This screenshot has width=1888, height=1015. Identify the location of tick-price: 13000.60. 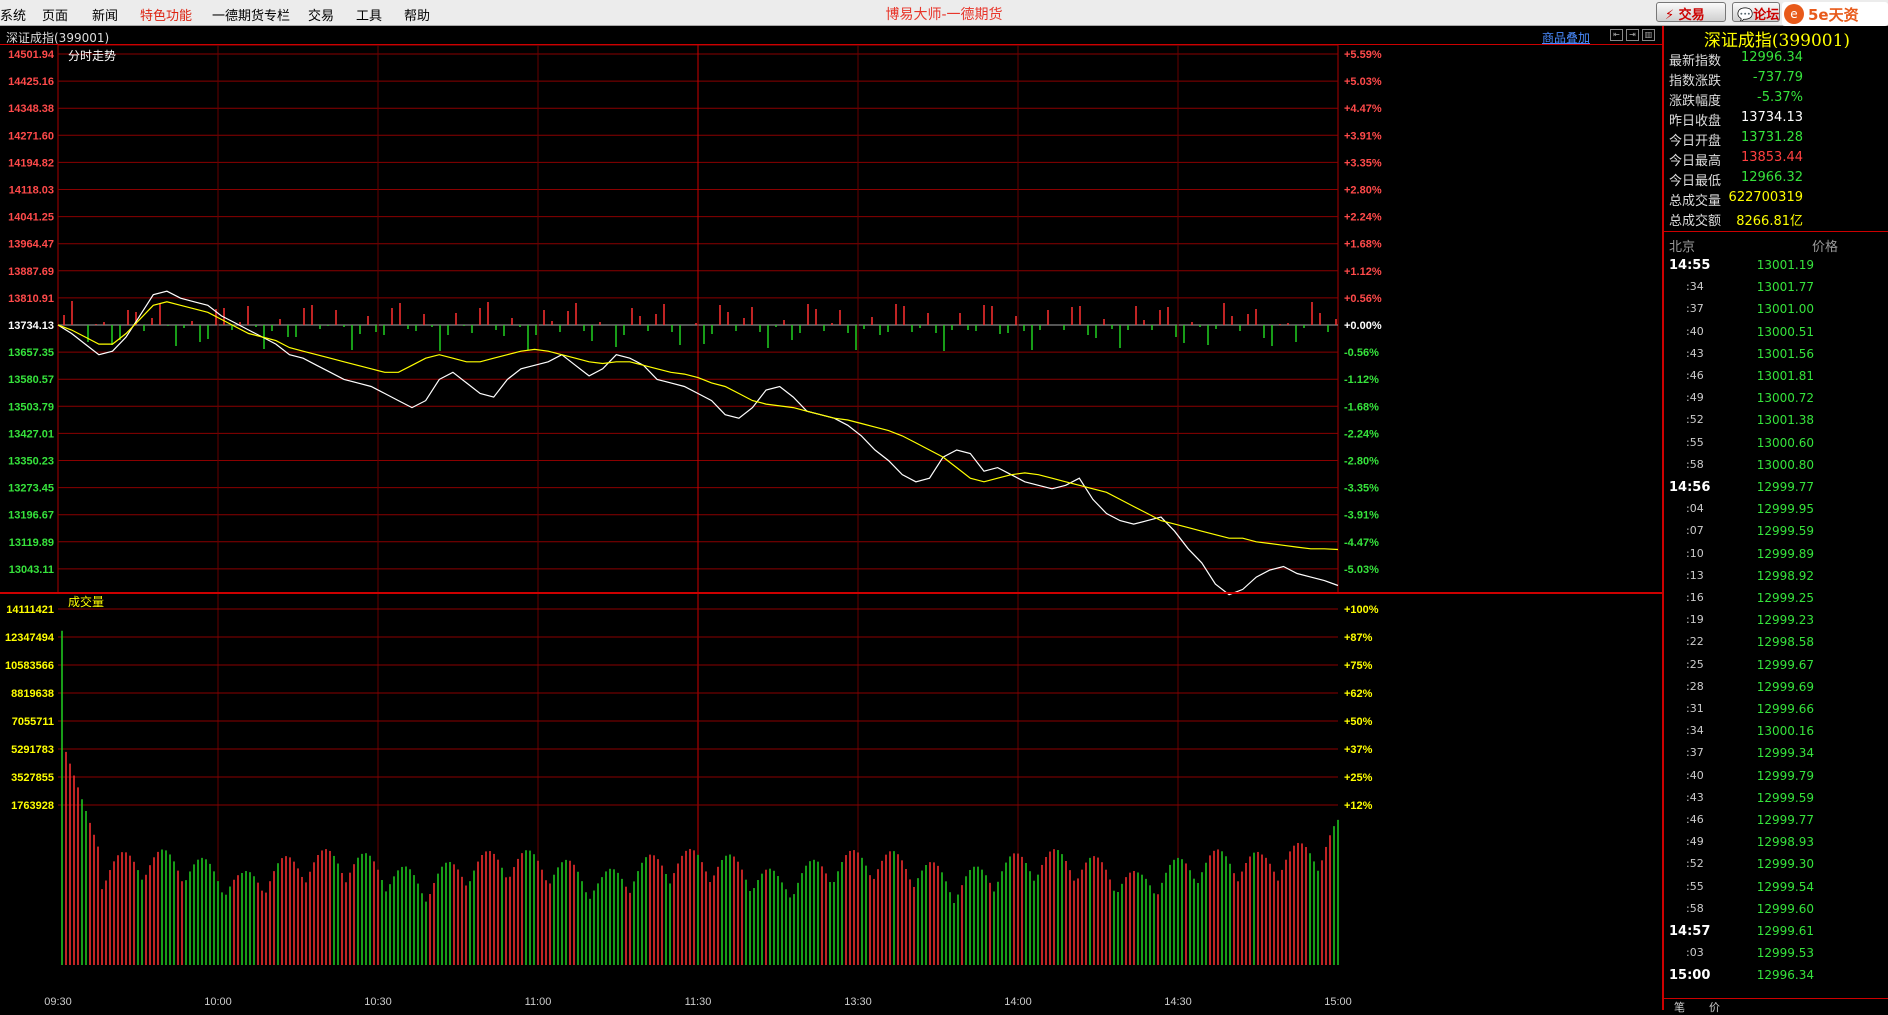
(1785, 442).